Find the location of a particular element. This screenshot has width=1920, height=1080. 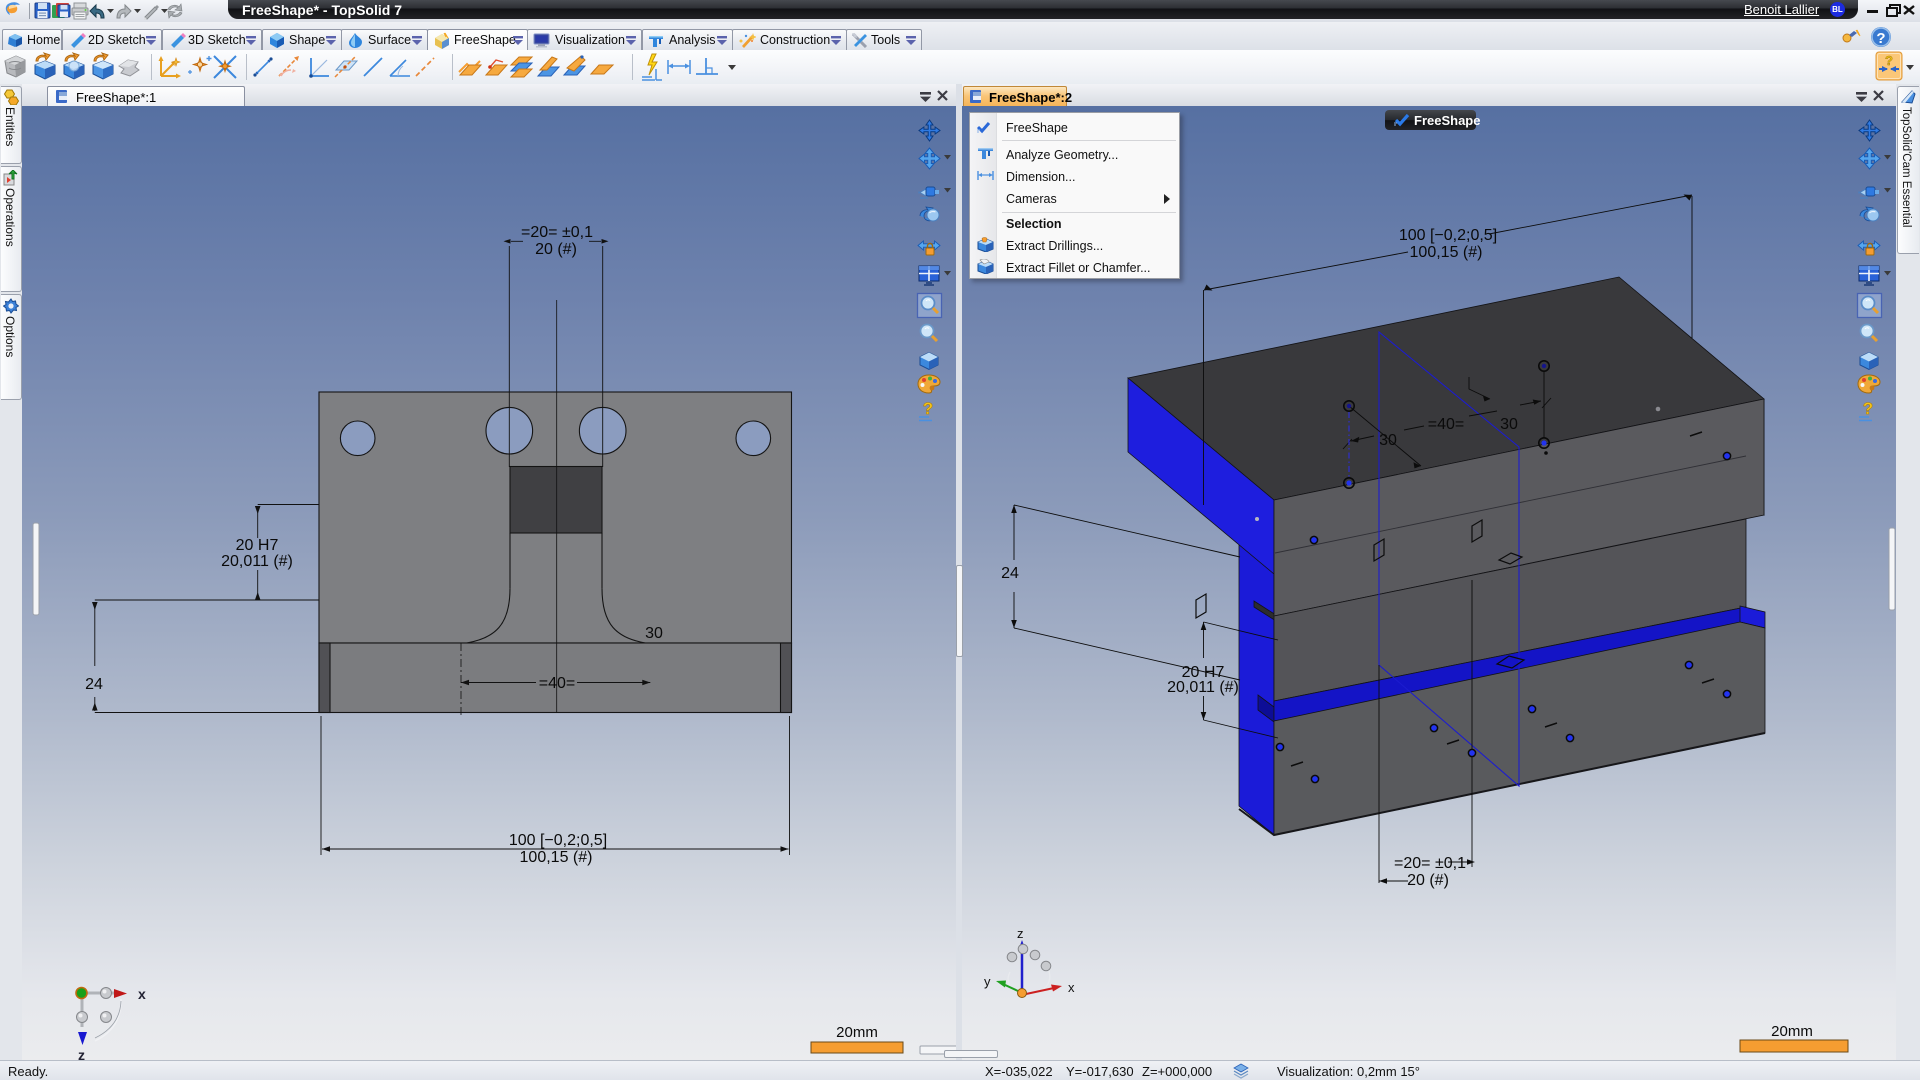

svg-text: y is located at coordinates (987, 981).